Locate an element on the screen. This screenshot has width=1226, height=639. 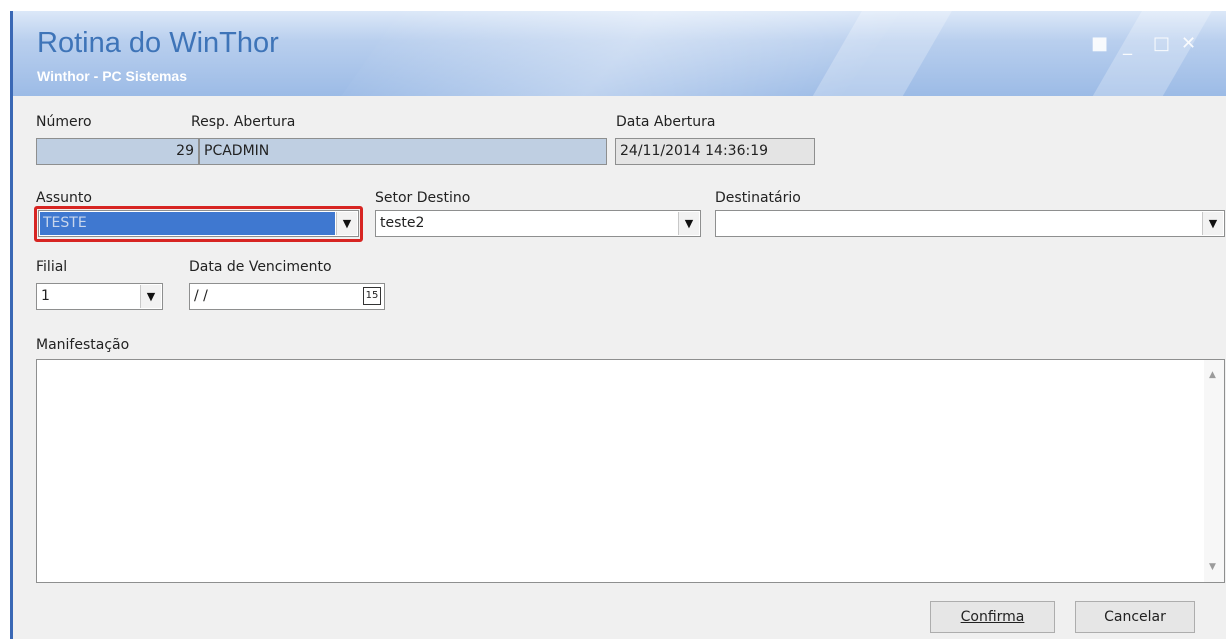
resp-abertura-field: PCADMIN is located at coordinates (403, 151).